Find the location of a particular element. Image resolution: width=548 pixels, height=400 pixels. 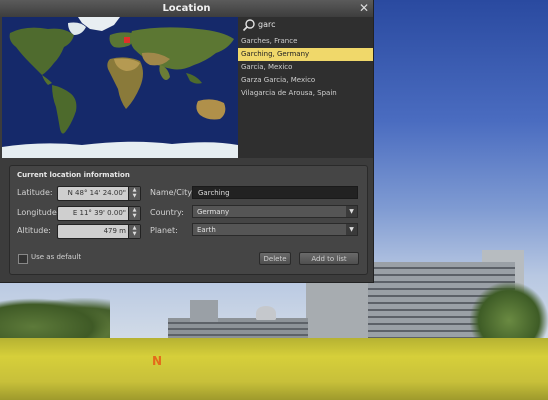

search-icon is located at coordinates (248, 25).